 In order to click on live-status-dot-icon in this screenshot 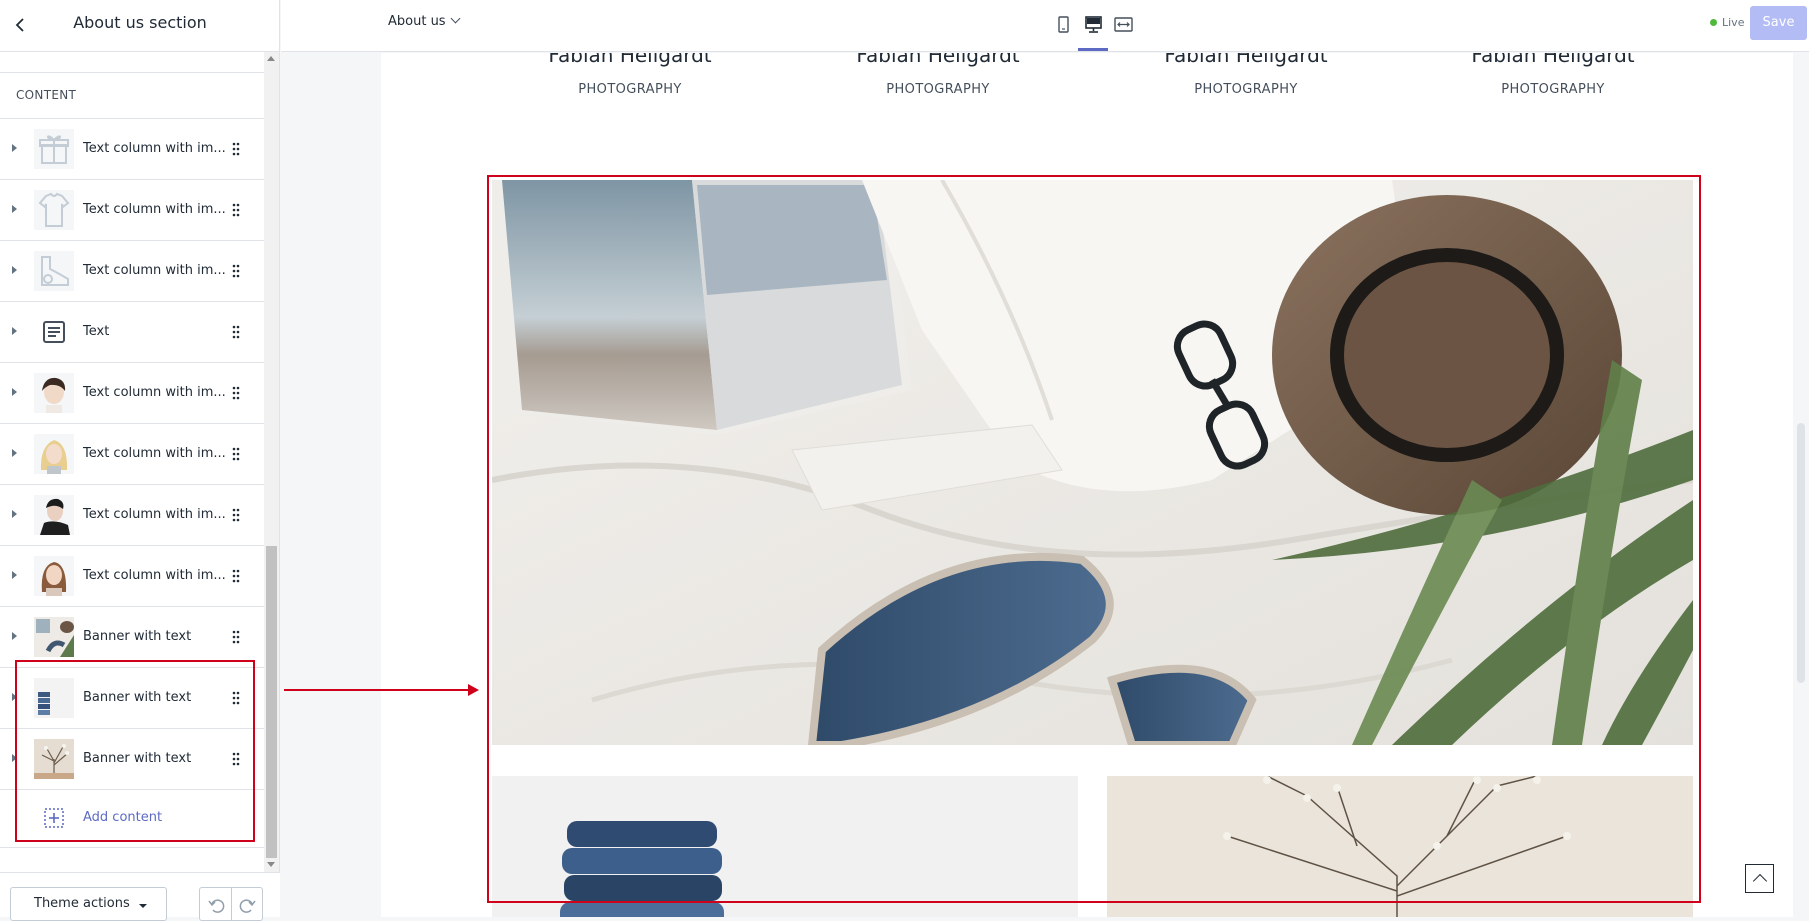, I will do `click(1713, 22)`.